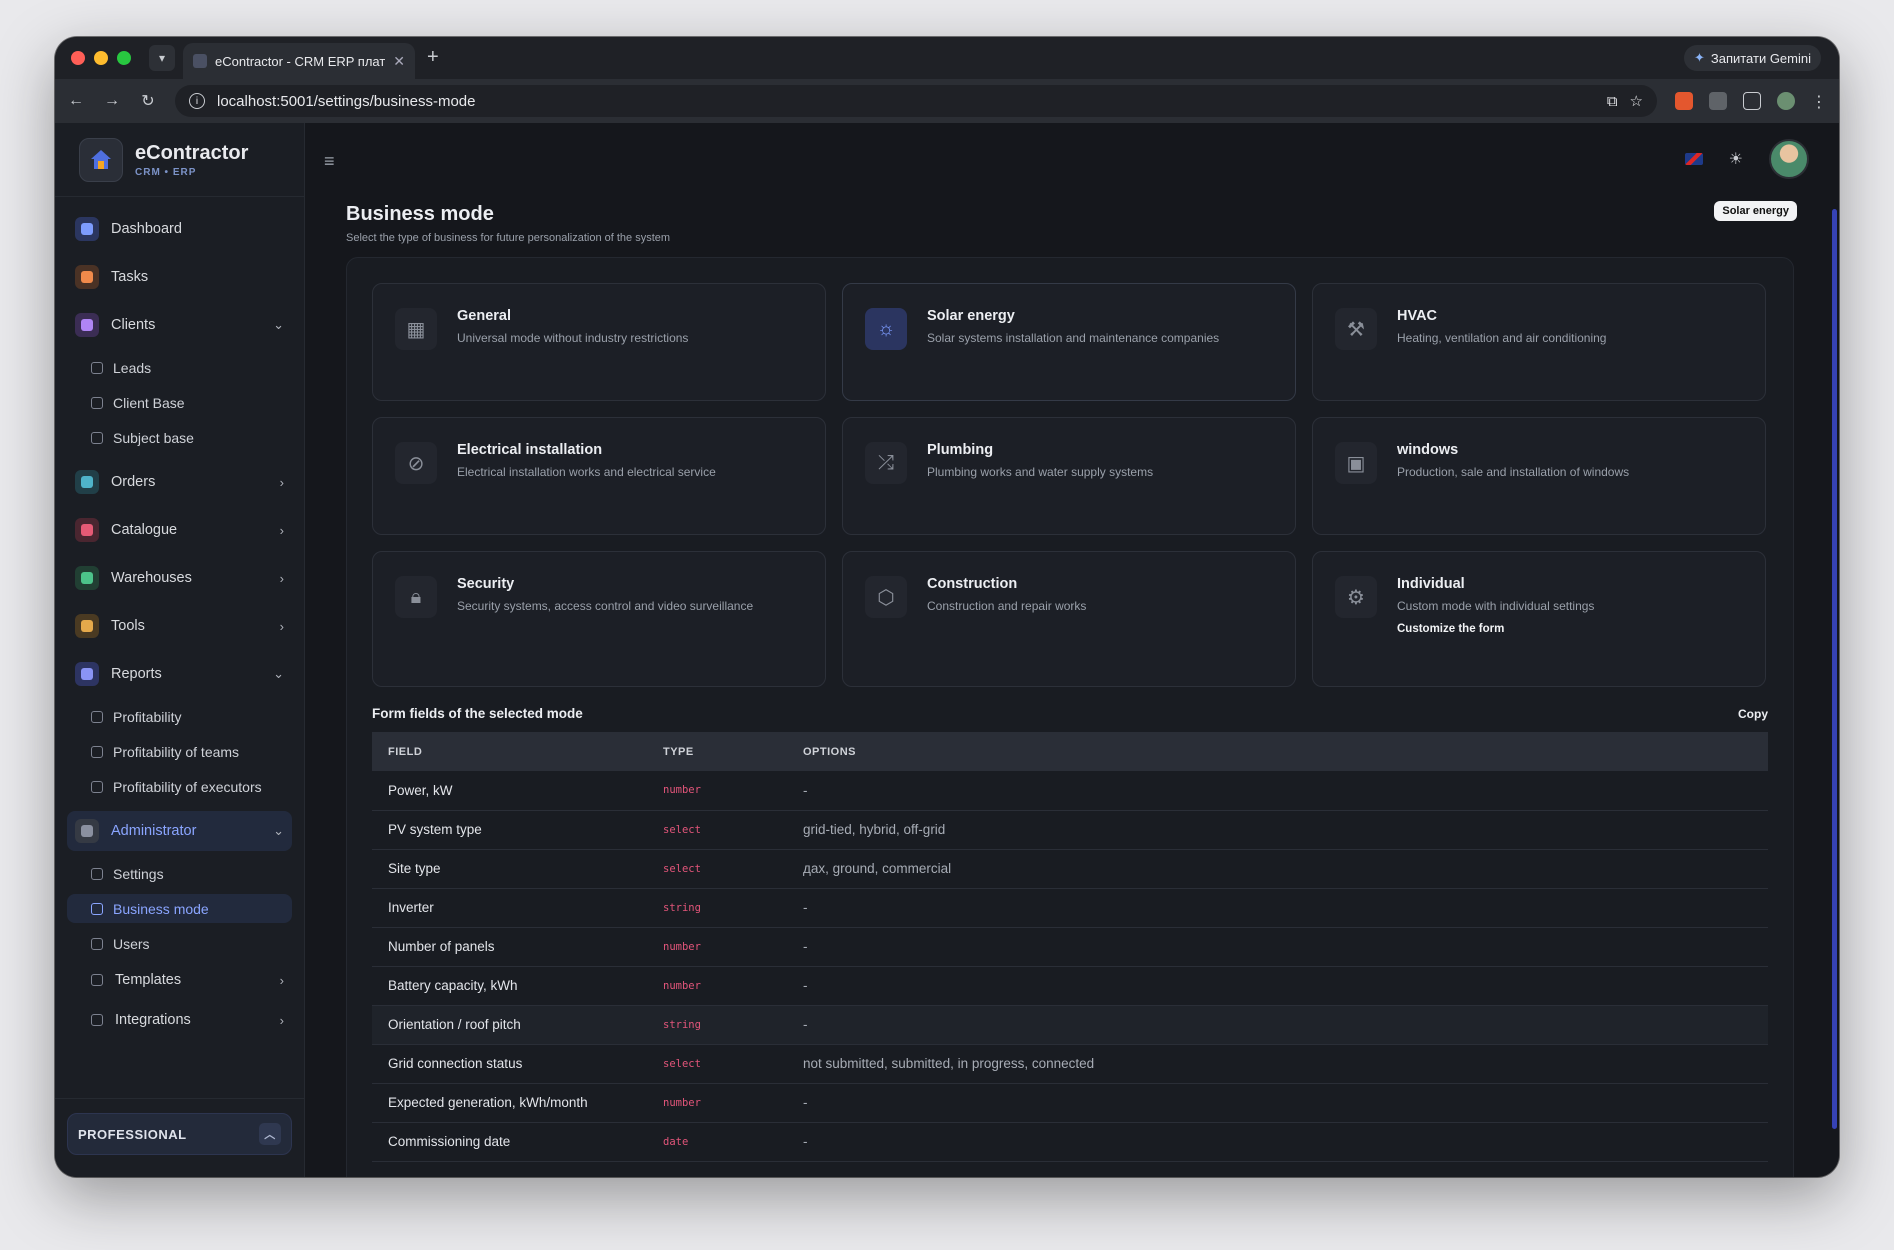 The width and height of the screenshot is (1894, 1250). What do you see at coordinates (1752, 58) in the screenshot?
I see `gemini-button: ✦ Запитати Gemini` at bounding box center [1752, 58].